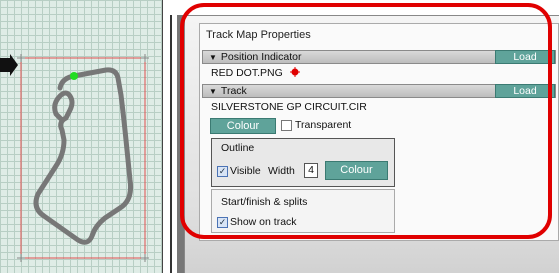 This screenshot has width=559, height=273. Describe the element at coordinates (74, 76) in the screenshot. I see `position-marker` at that location.